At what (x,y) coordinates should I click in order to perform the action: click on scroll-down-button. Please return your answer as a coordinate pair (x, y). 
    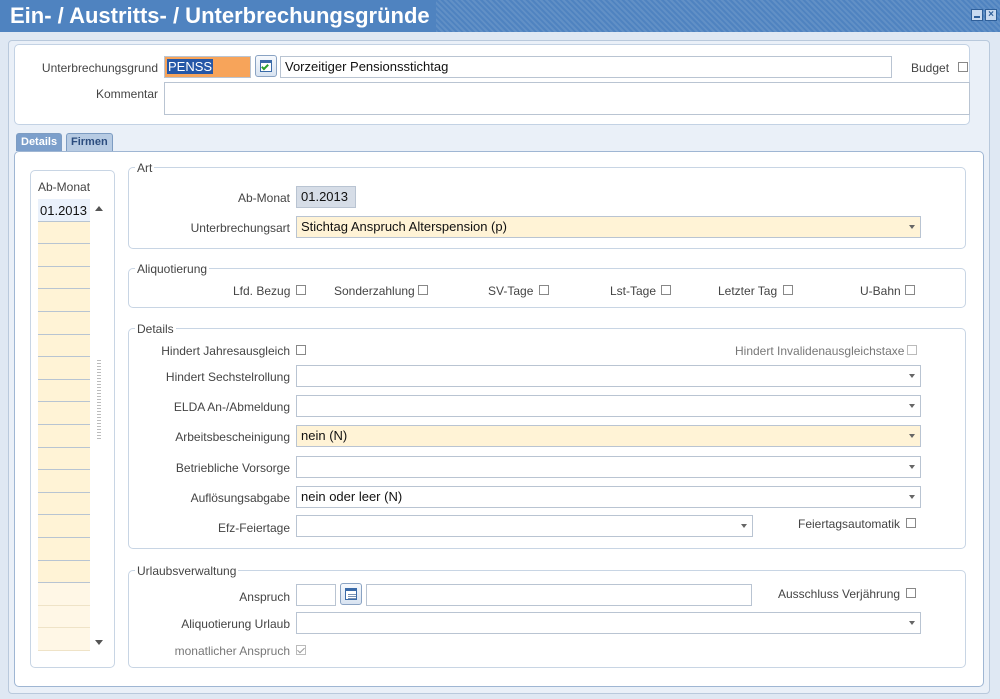
    Looking at the image, I should click on (99, 642).